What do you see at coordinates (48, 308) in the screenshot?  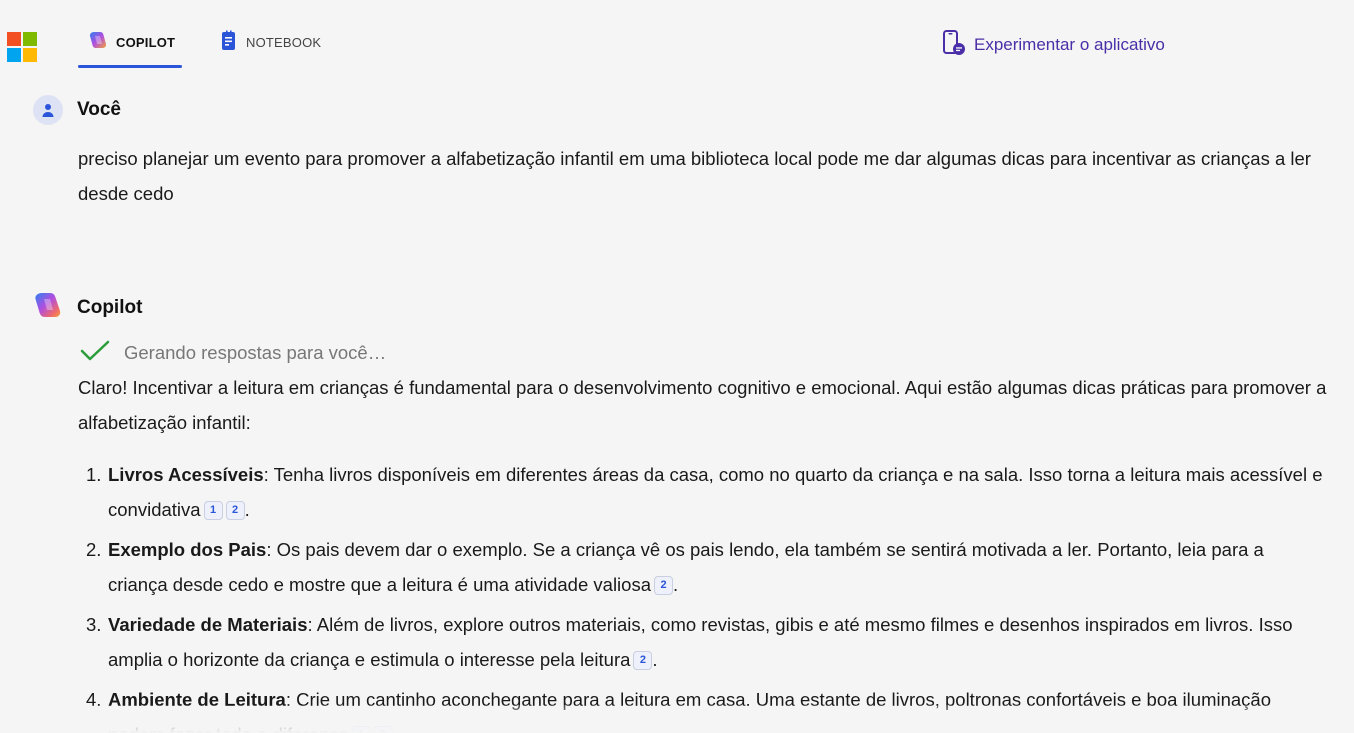 I see `copilot-avatar-icon` at bounding box center [48, 308].